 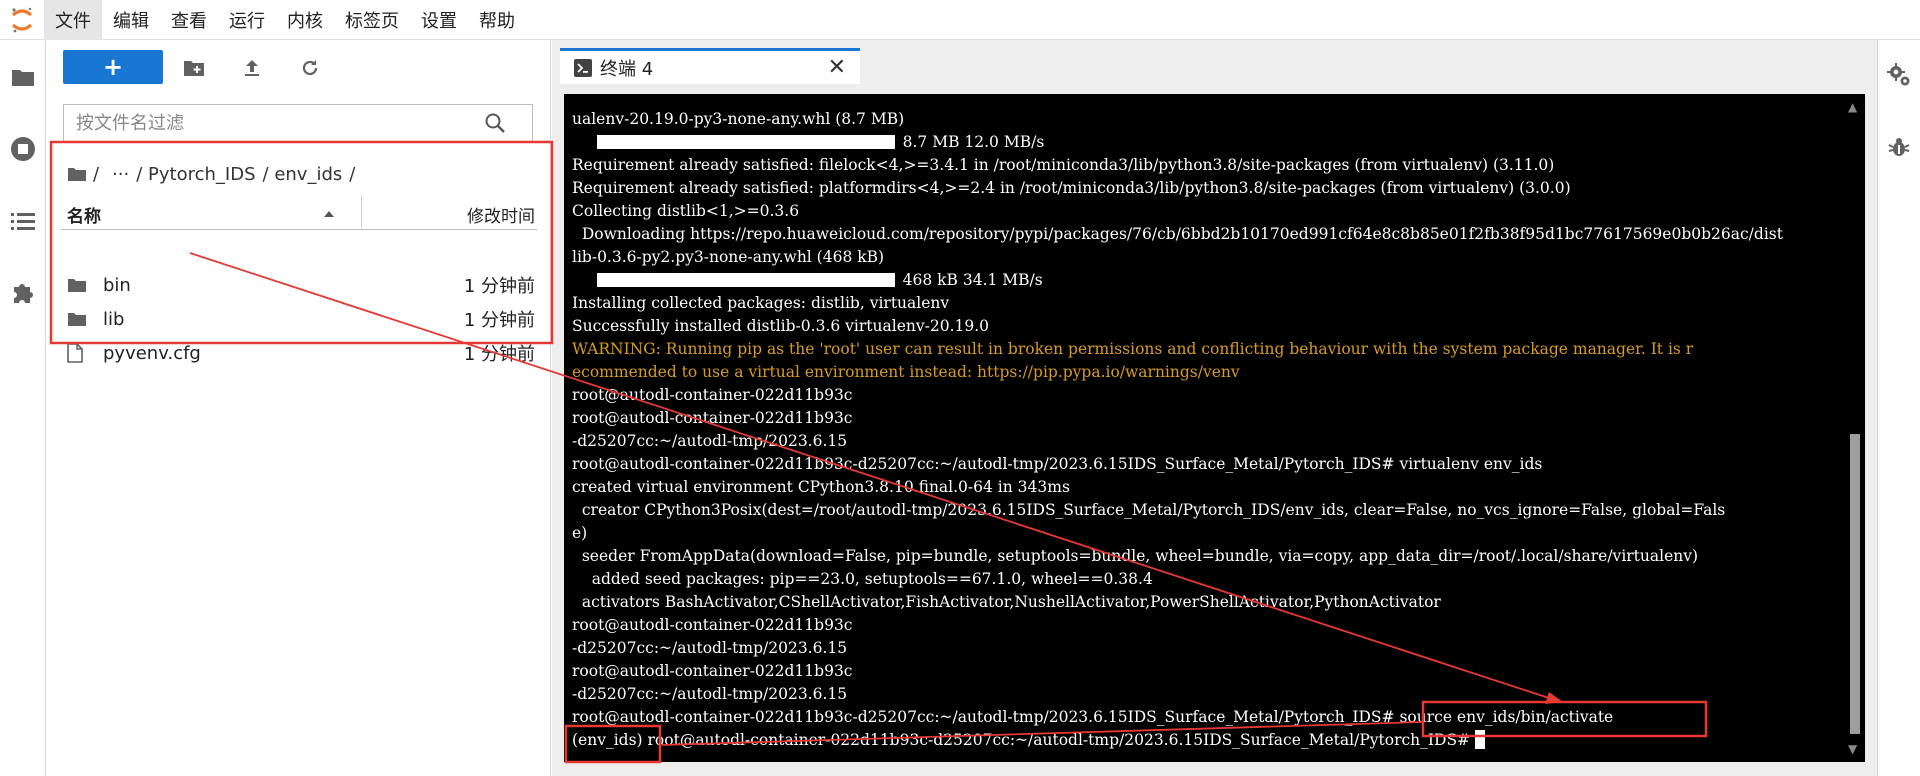 I want to click on property-inspector-gears-icon, so click(x=1899, y=75).